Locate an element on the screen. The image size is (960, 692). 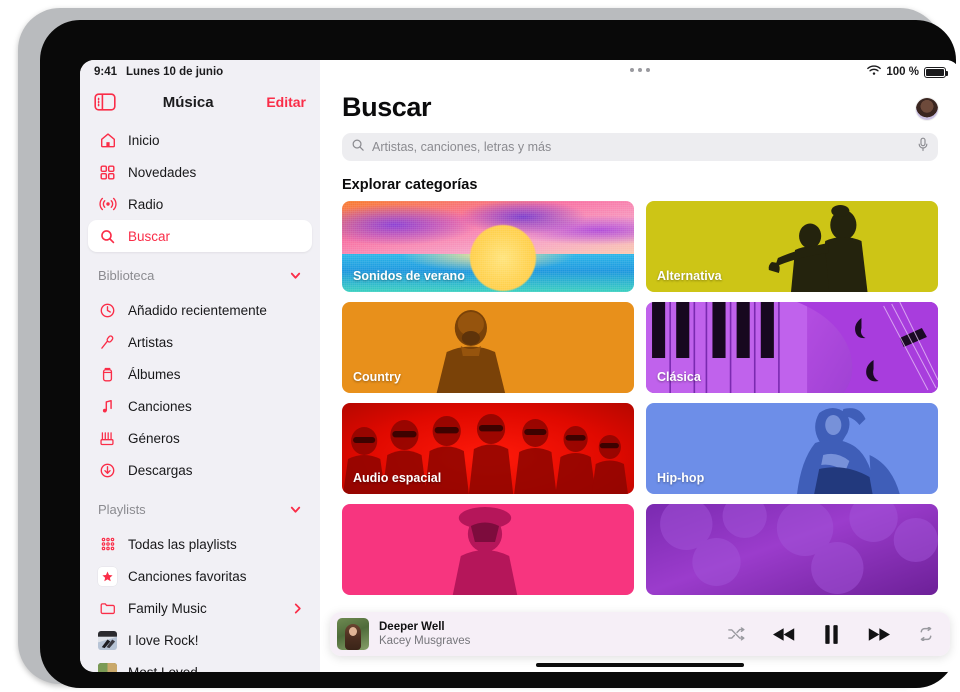
category-tile-sonidos-de-verano: Sonidos de verano is located at coordinates (488, 246).